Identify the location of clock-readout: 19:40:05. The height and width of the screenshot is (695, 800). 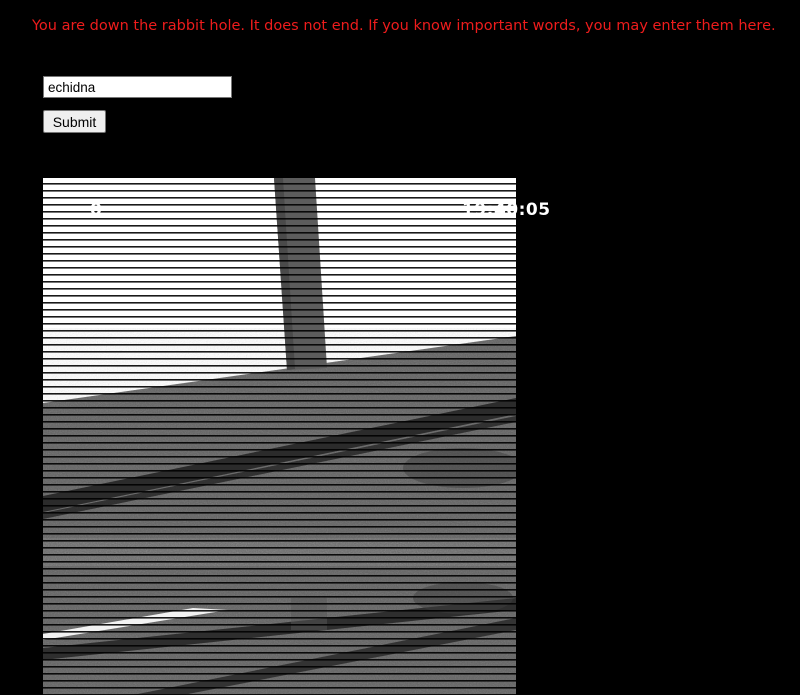
(506, 210).